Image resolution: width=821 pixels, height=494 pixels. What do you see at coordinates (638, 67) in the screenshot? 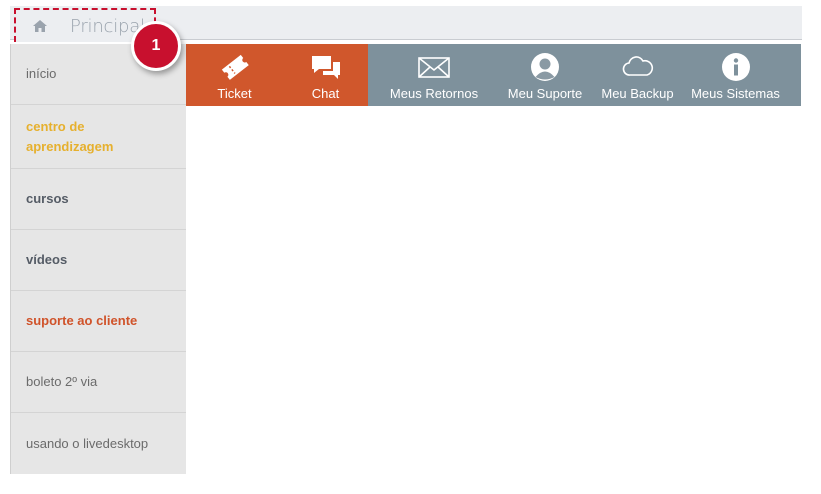
I see `cloud-icon` at bounding box center [638, 67].